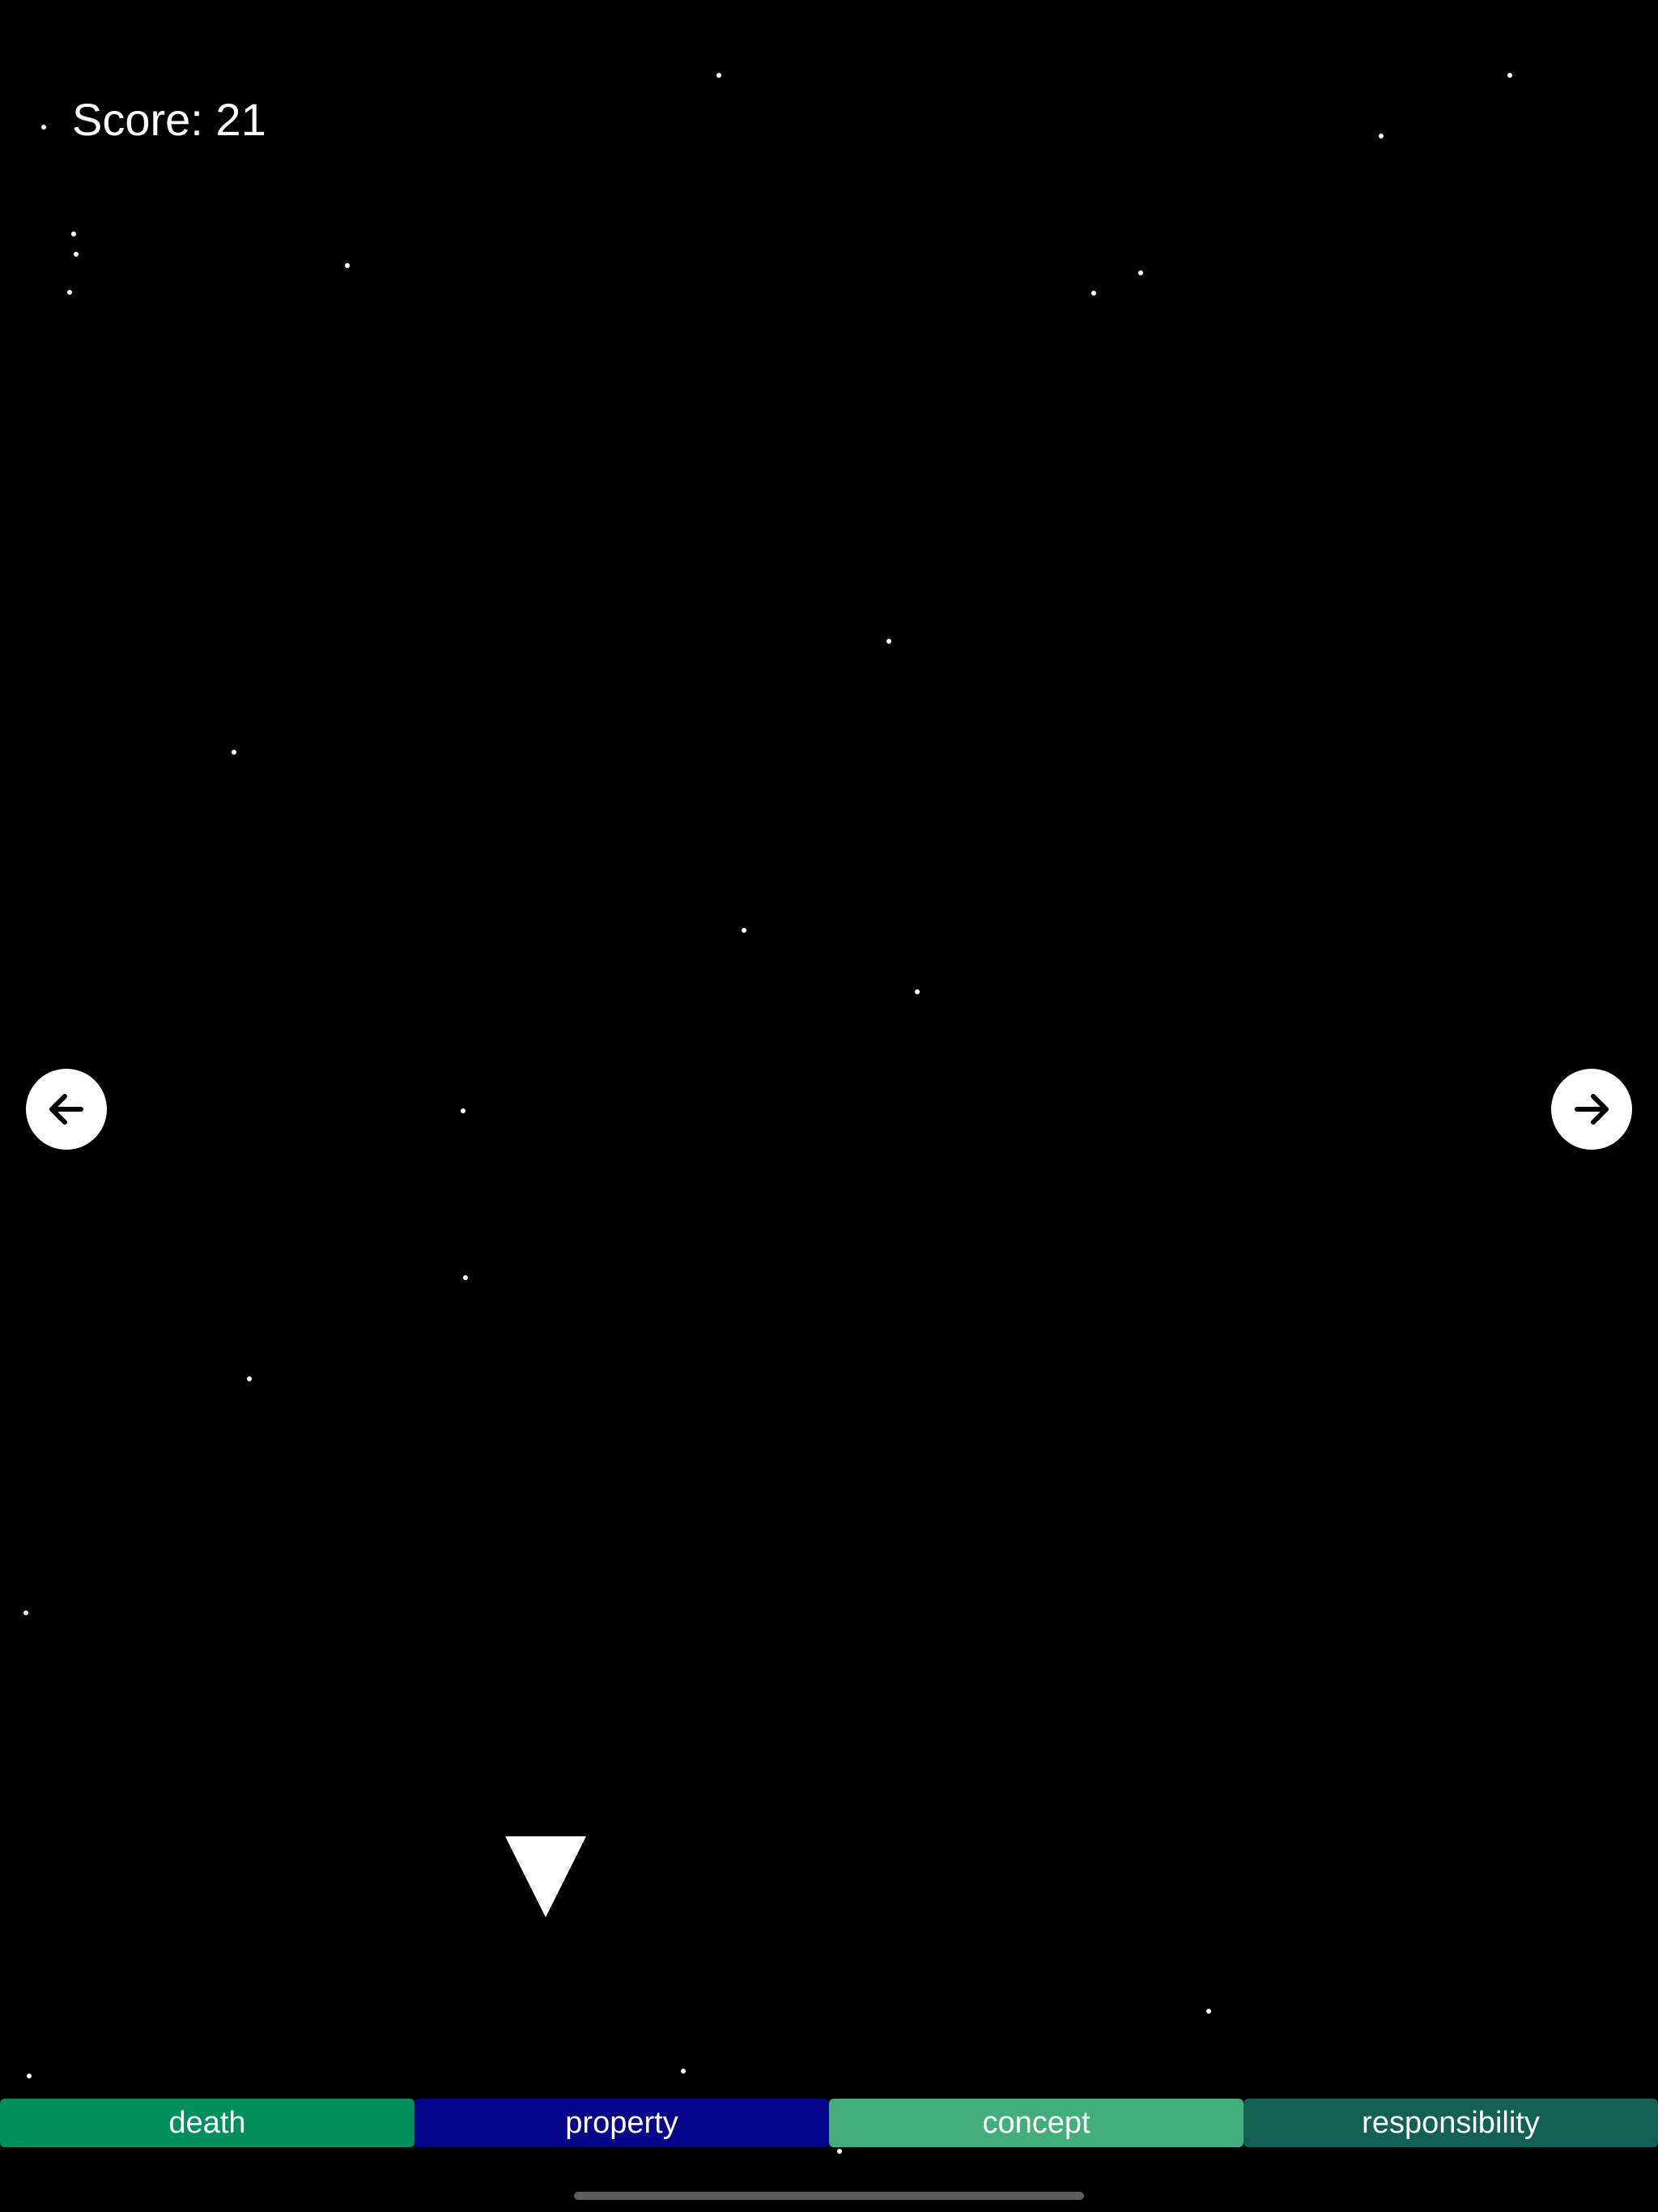  I want to click on score-label: Score:, so click(137, 120).